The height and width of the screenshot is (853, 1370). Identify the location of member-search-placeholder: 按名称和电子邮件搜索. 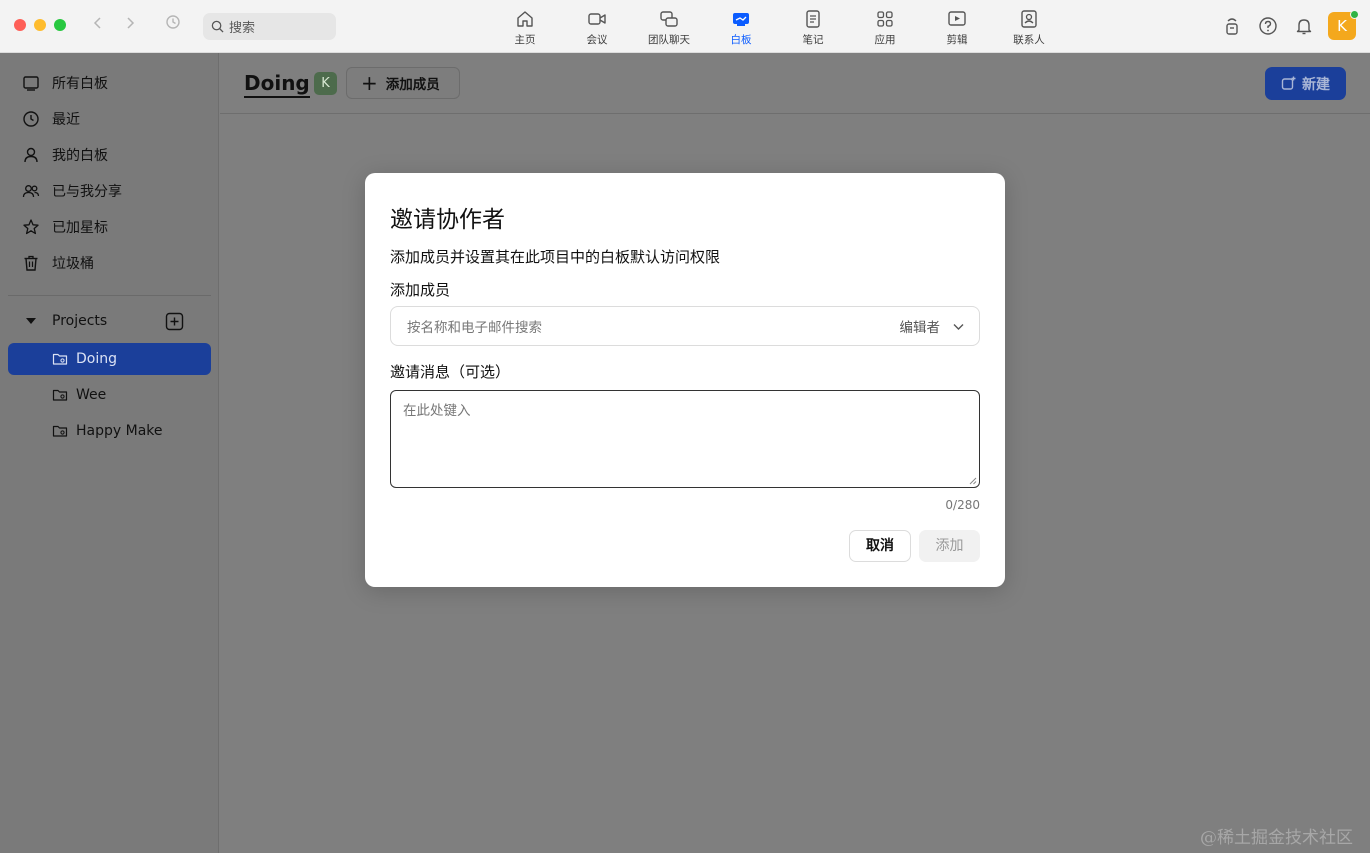
(474, 328).